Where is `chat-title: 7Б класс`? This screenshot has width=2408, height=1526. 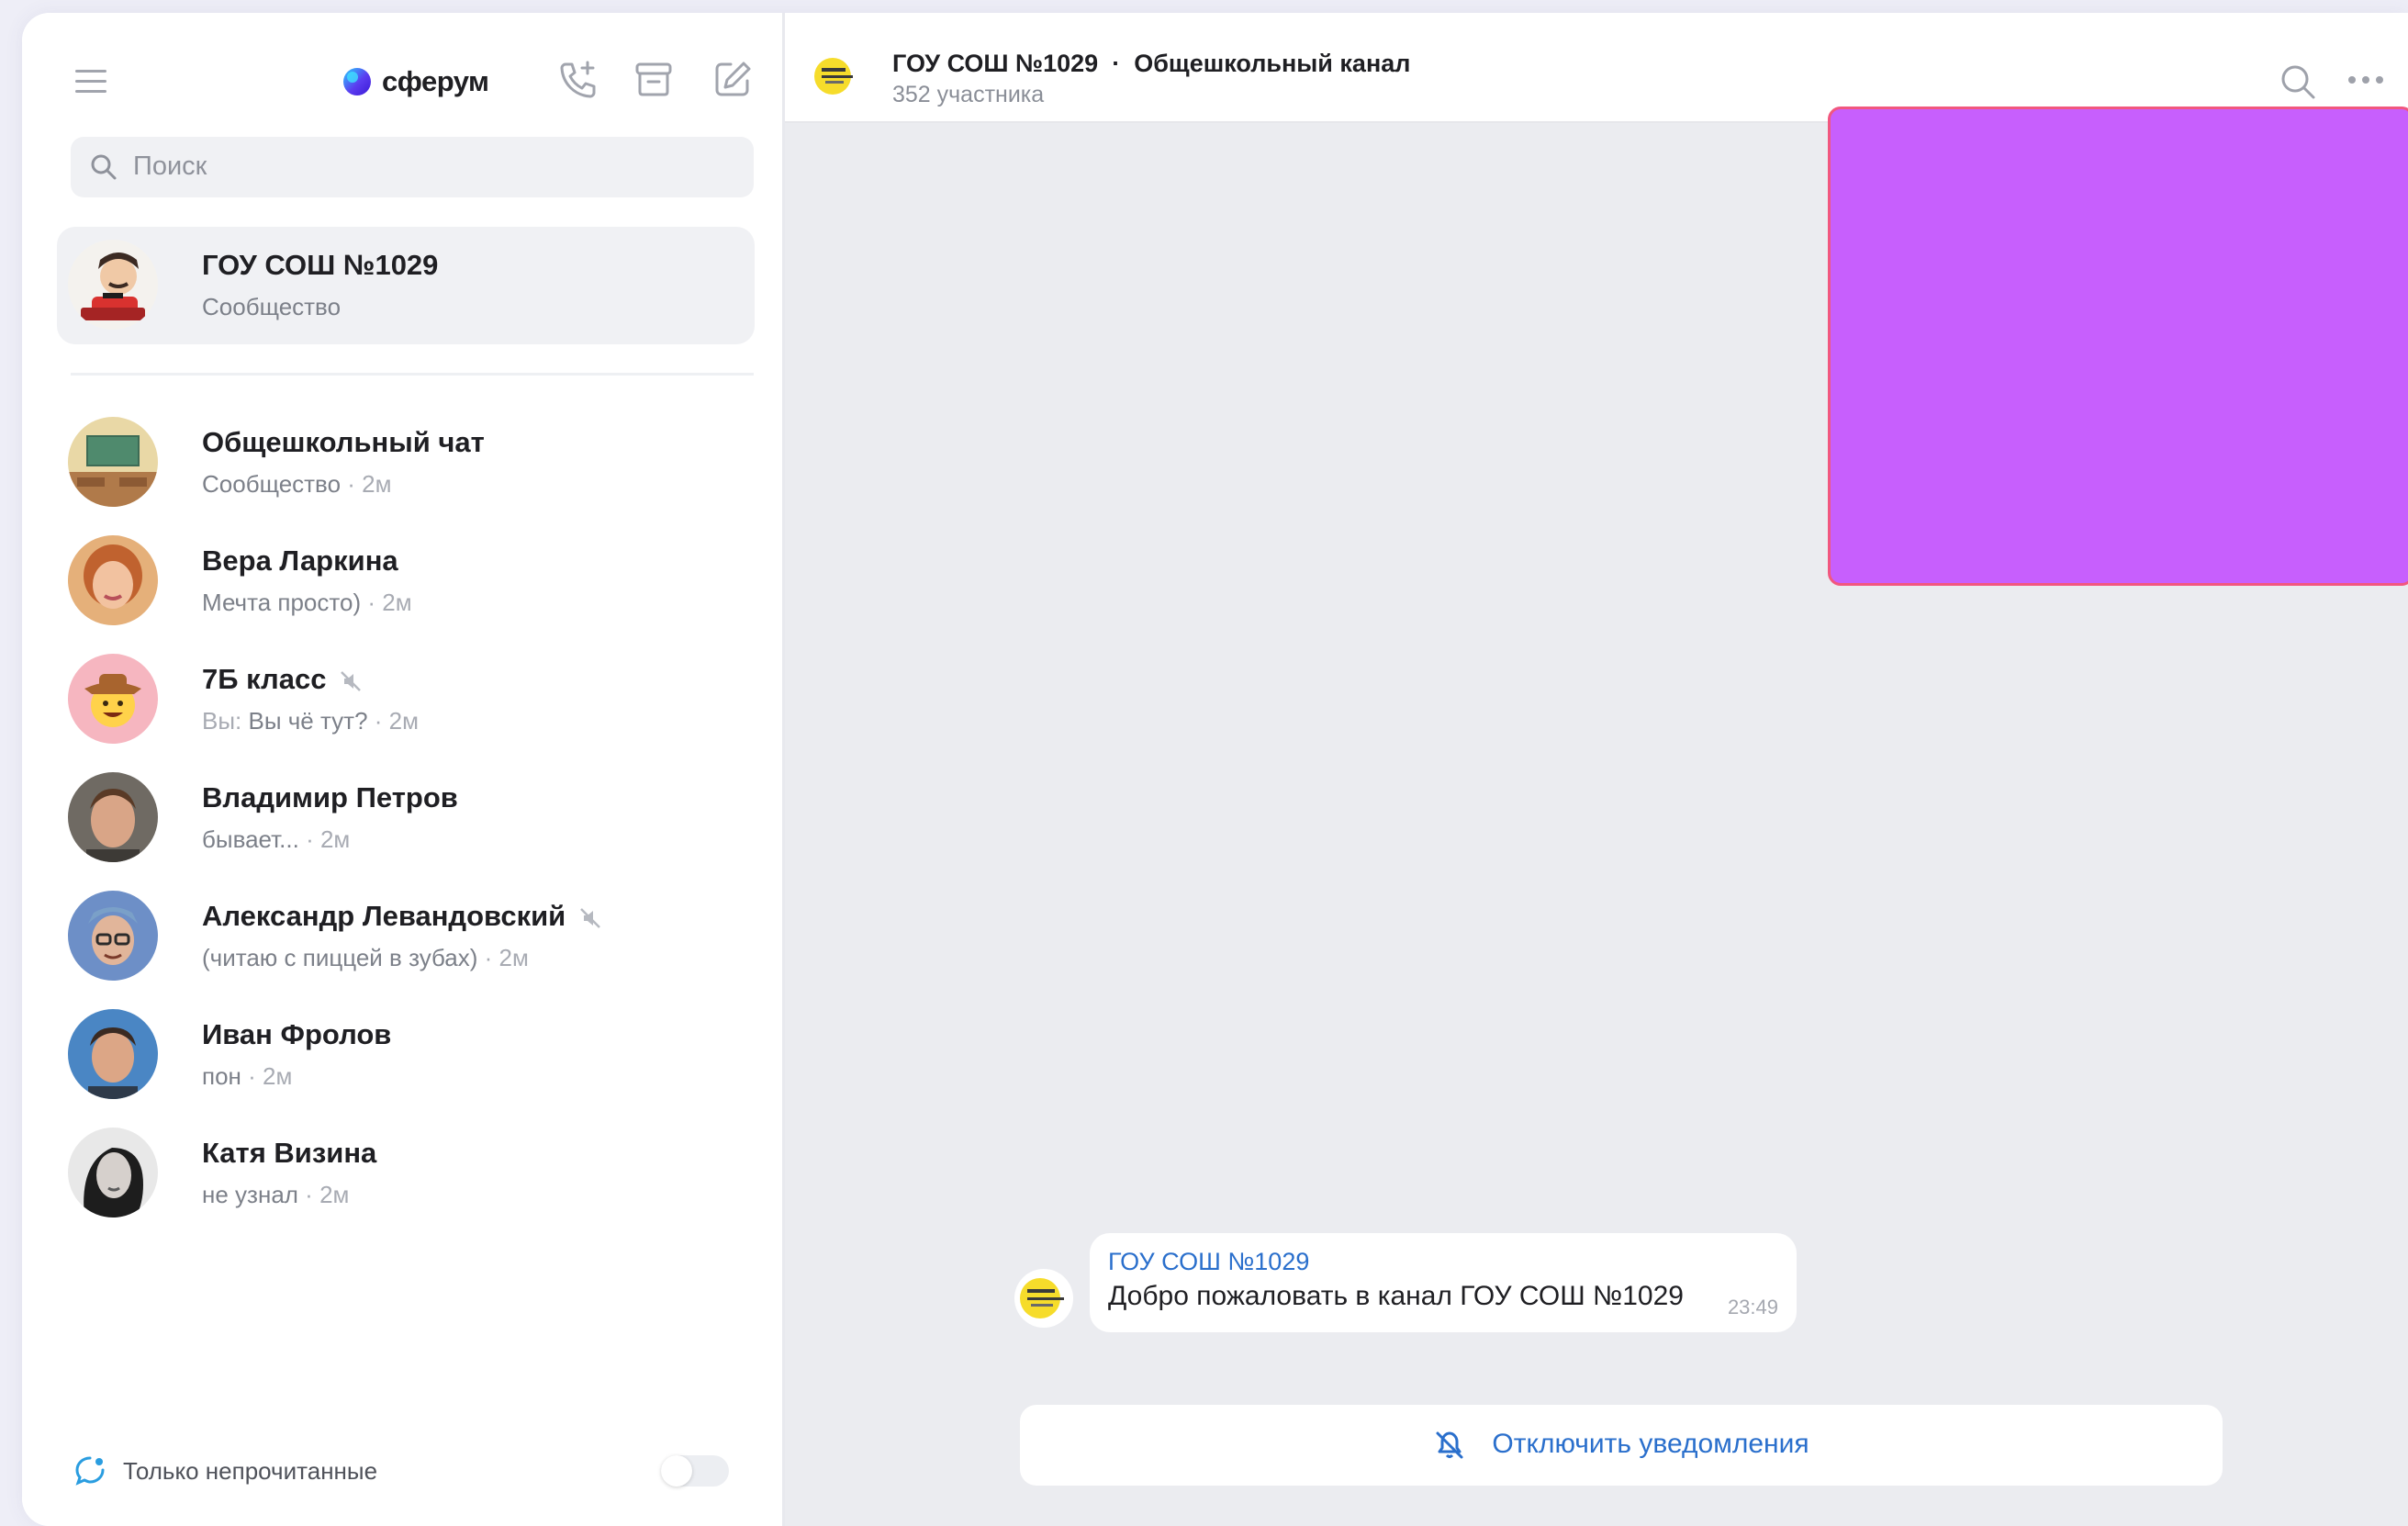 chat-title: 7Б класс is located at coordinates (282, 680).